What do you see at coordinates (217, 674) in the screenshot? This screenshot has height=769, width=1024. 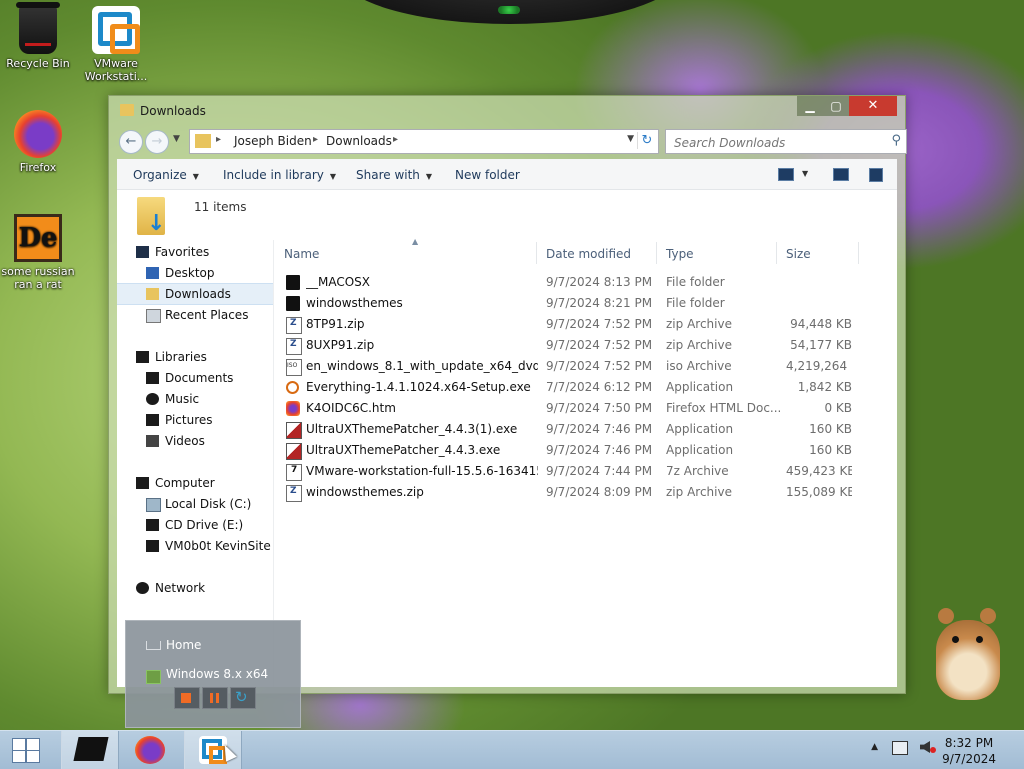 I see `popup-vm: Windows 8.x x64` at bounding box center [217, 674].